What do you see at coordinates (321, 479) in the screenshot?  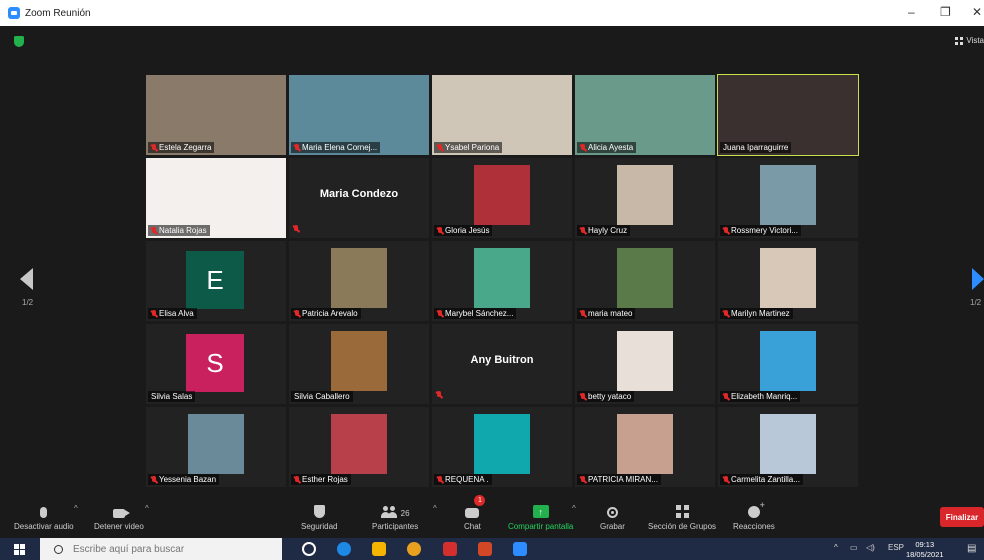 I see `participant-name-label: Esther Rojas` at bounding box center [321, 479].